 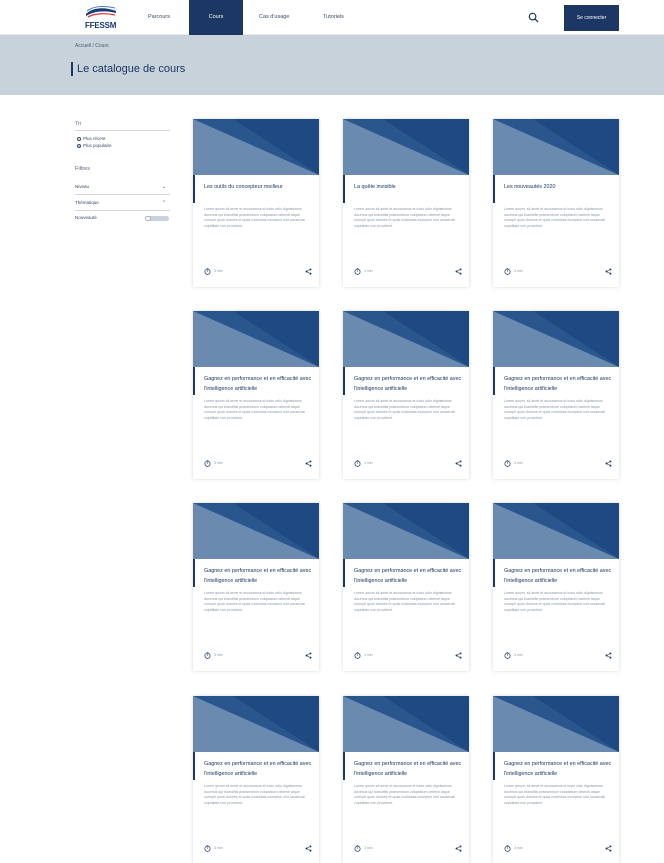 What do you see at coordinates (101, 25) in the screenshot?
I see `logo-text: FFESSM` at bounding box center [101, 25].